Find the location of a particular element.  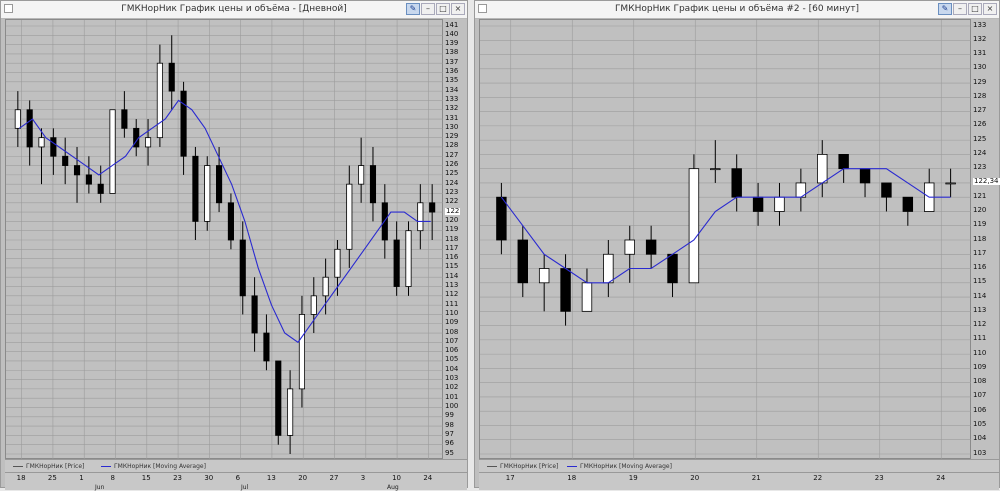

y-tick-label: 98 is located at coordinates (449, 424).